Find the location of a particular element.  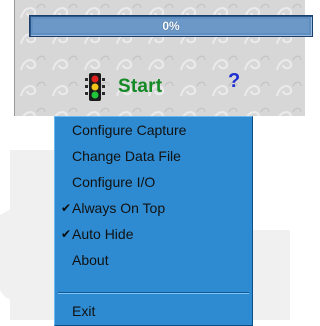

menu-item-about: About is located at coordinates (153, 260).